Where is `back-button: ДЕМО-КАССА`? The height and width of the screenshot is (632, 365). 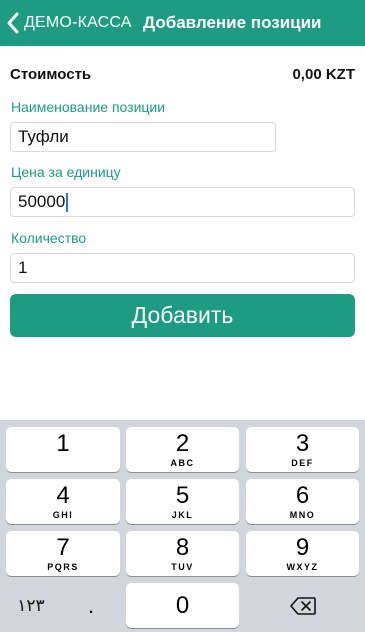 back-button: ДЕМО-КАССА is located at coordinates (69, 23).